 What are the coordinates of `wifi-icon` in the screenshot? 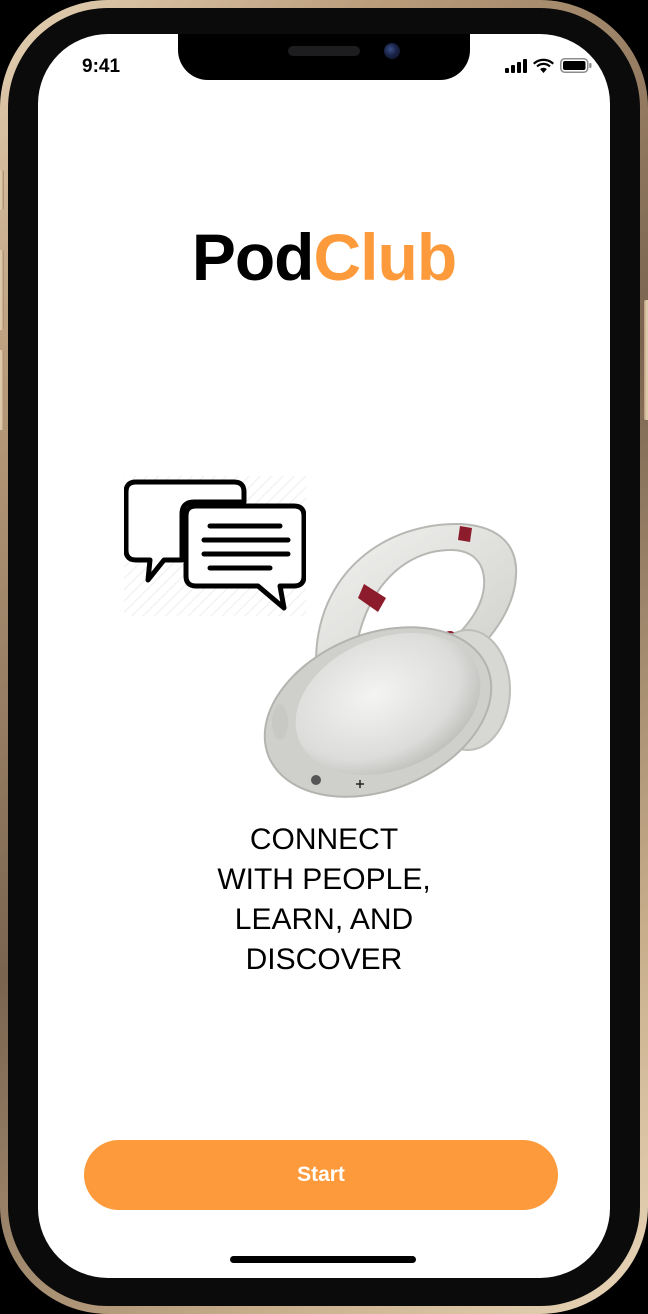 It's located at (543, 65).